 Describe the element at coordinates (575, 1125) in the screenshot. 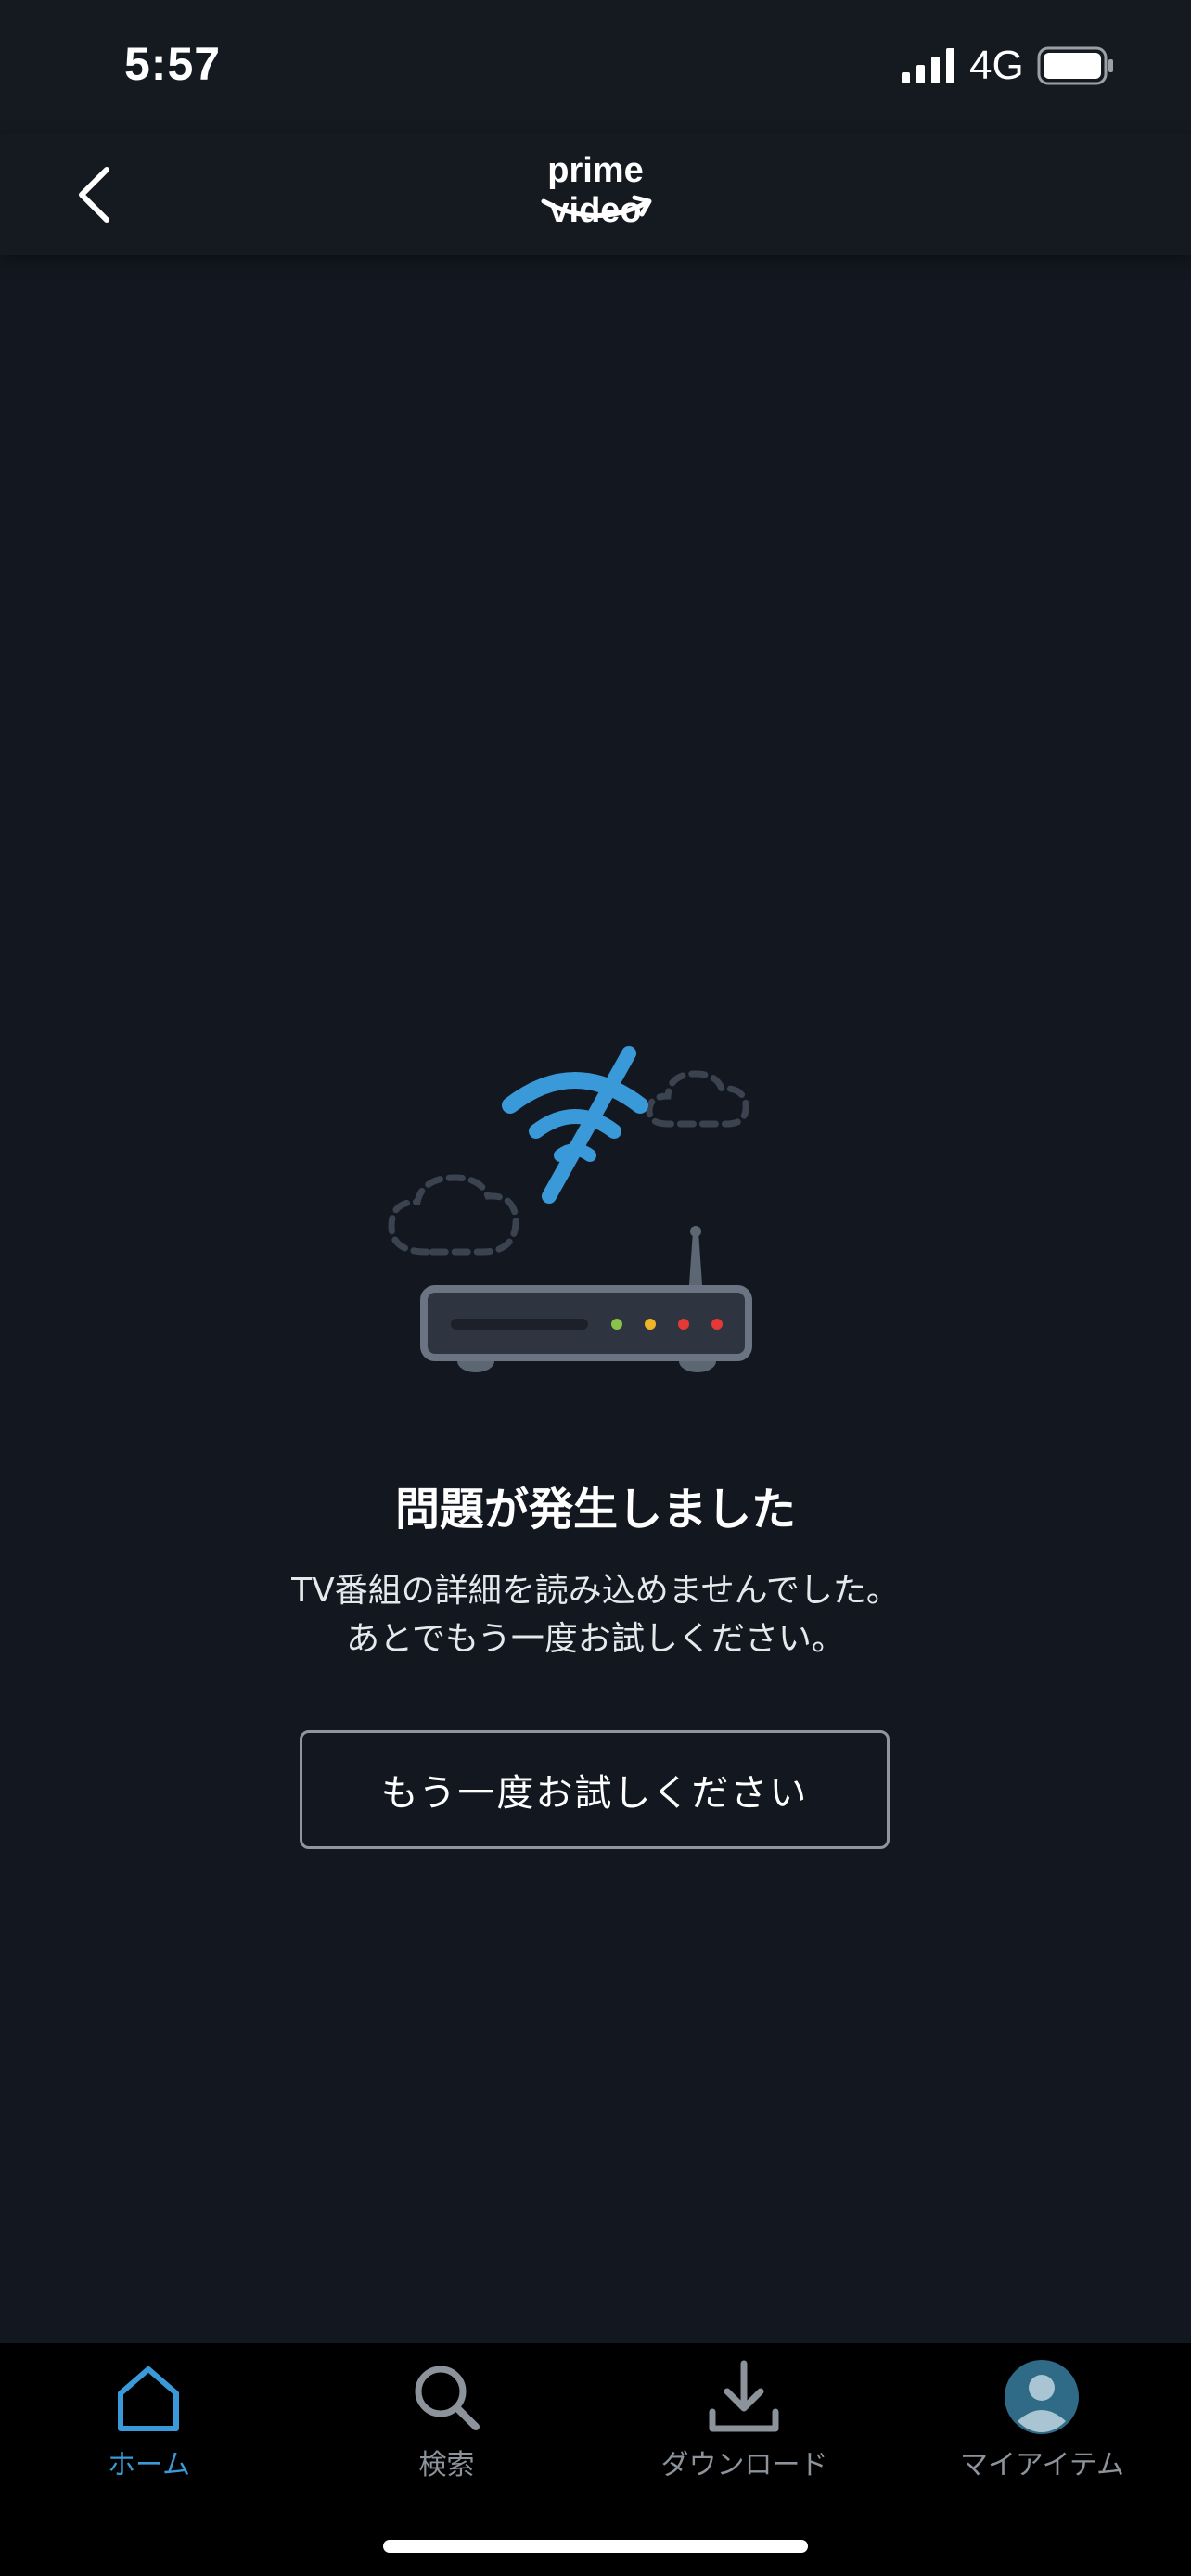

I see `wifi-off-icon` at that location.